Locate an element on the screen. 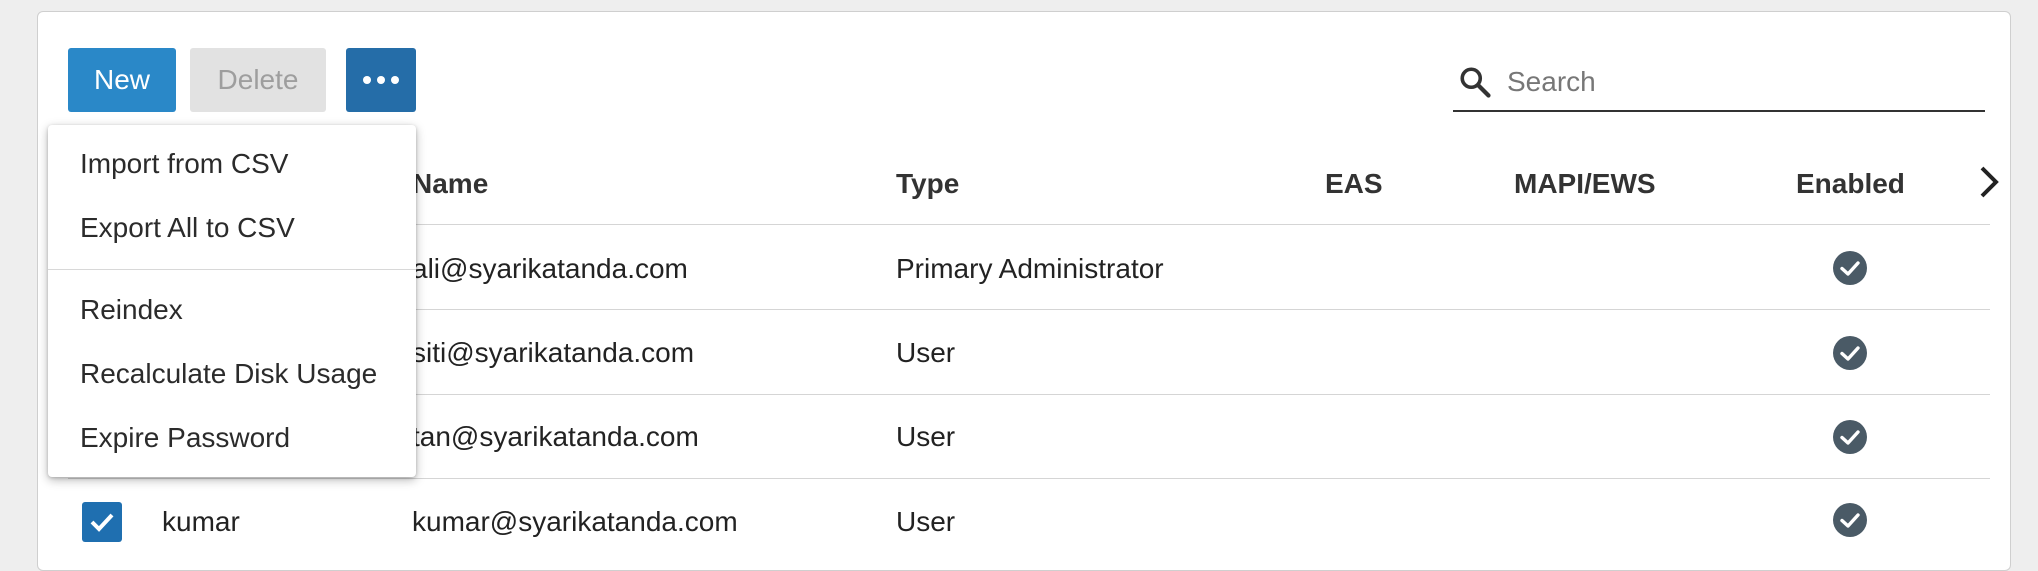 Image resolution: width=2038 pixels, height=571 pixels. more-horizontal-icon is located at coordinates (381, 80).